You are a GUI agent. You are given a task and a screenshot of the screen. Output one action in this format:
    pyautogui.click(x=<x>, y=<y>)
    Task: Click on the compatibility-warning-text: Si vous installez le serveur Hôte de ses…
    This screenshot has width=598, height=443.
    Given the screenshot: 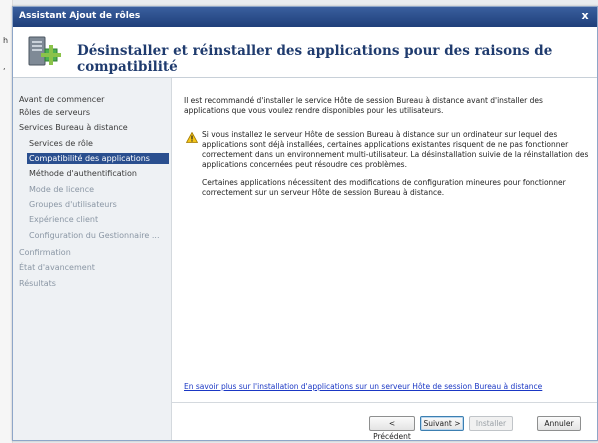 What is the action you would take?
    pyautogui.click(x=395, y=149)
    